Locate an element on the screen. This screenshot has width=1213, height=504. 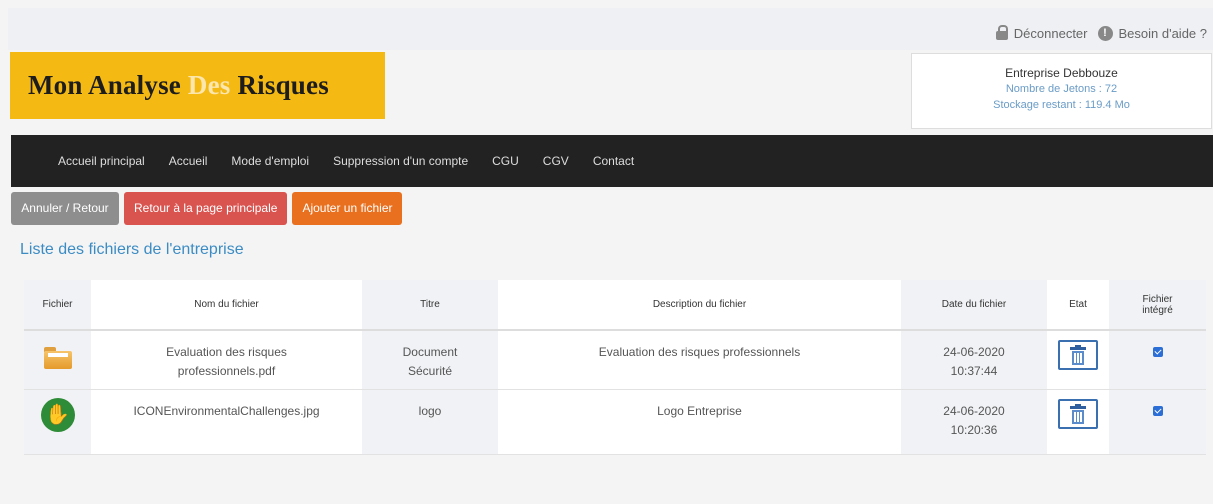
logo-text: Mon Analyse Des Risques is located at coordinates (178, 85).